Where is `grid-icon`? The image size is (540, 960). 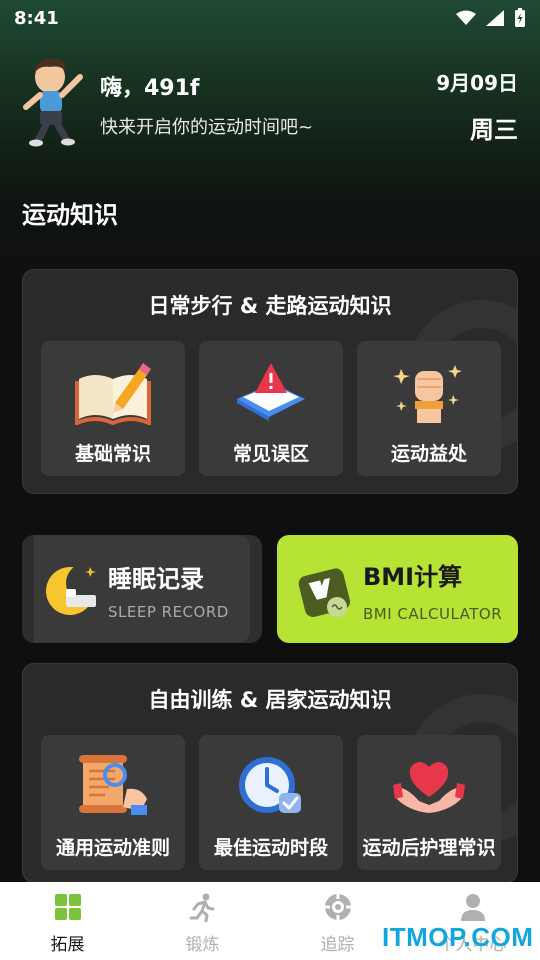
grid-icon is located at coordinates (67, 907).